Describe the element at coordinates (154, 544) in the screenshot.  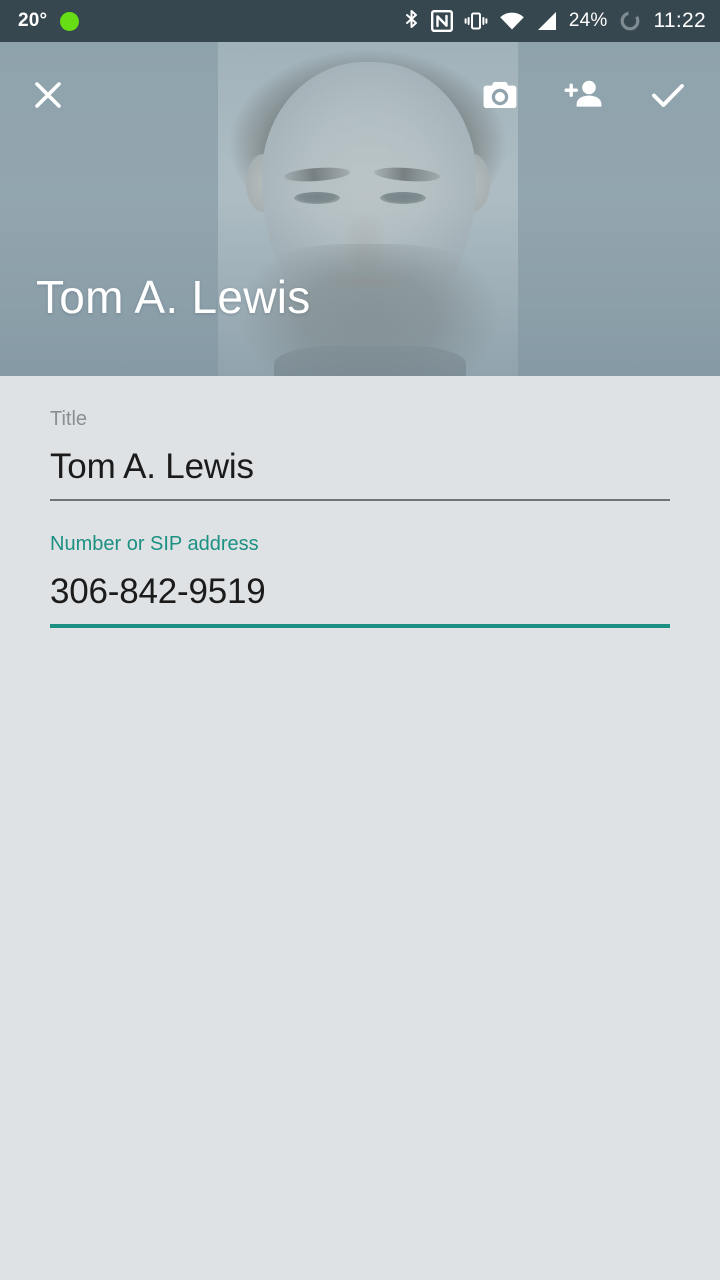
I see `field-number-label: Number or SIP address` at that location.